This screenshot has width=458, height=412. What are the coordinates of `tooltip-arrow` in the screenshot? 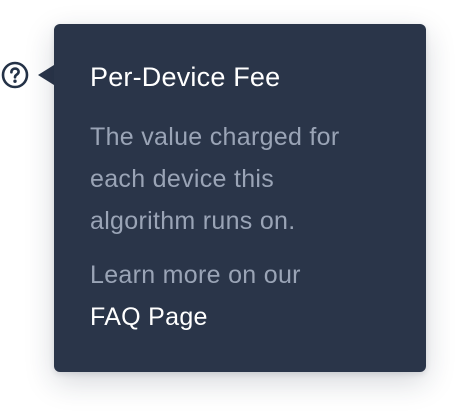 It's located at (46, 75).